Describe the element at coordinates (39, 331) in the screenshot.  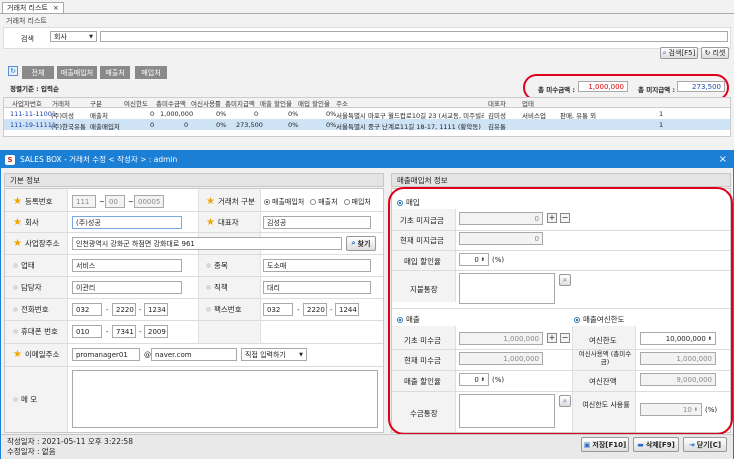
I see `label-text: 휴대폰 번호` at that location.